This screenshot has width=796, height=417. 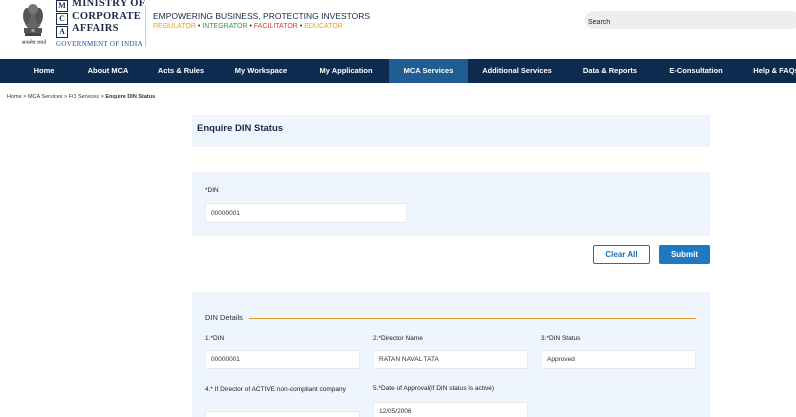 What do you see at coordinates (34, 43) in the screenshot?
I see `emblem-caption: सत्यमेव जयते` at bounding box center [34, 43].